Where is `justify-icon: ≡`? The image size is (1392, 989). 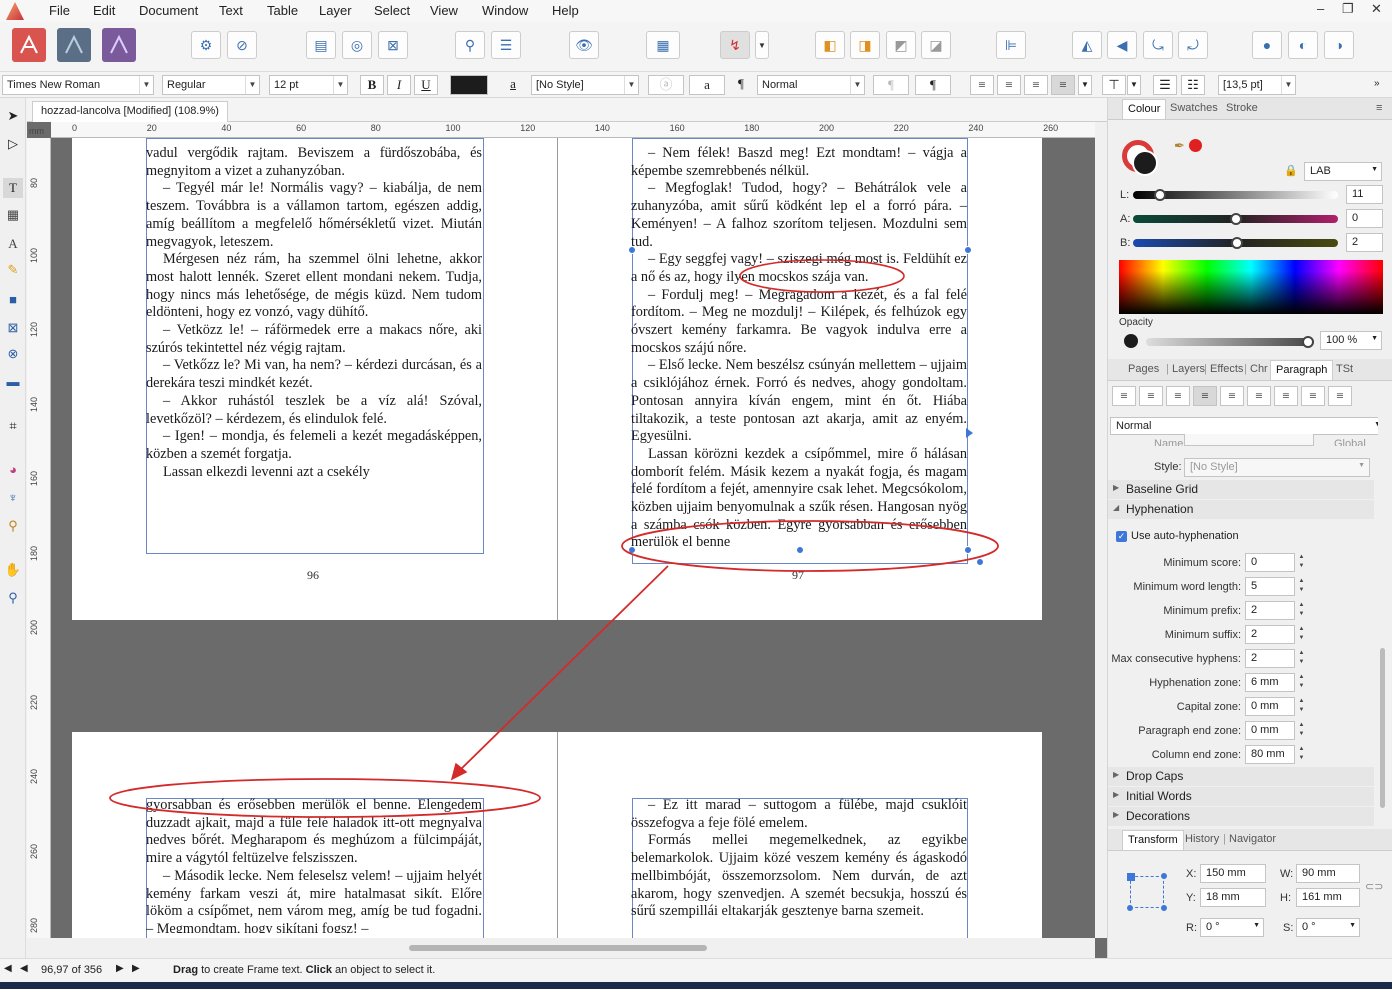
justify-icon: ≡ is located at coordinates (1063, 85).